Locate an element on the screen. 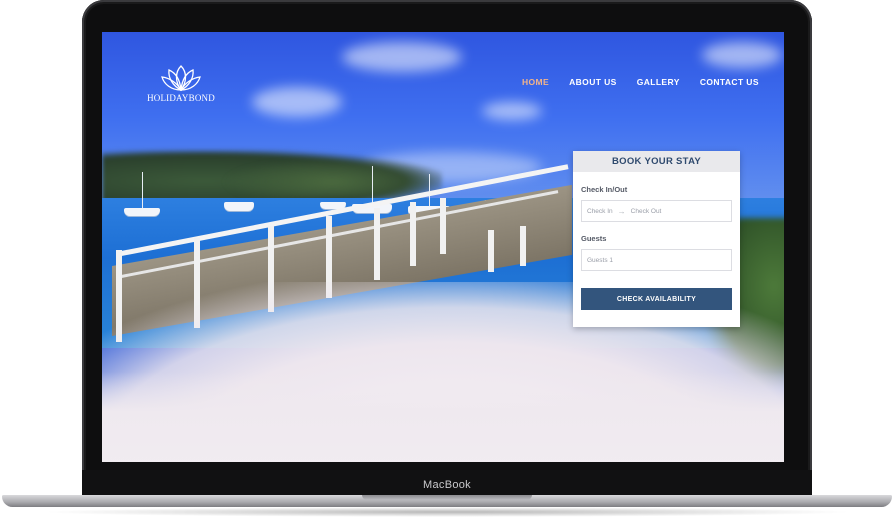  hero-mist is located at coordinates (443, 417).